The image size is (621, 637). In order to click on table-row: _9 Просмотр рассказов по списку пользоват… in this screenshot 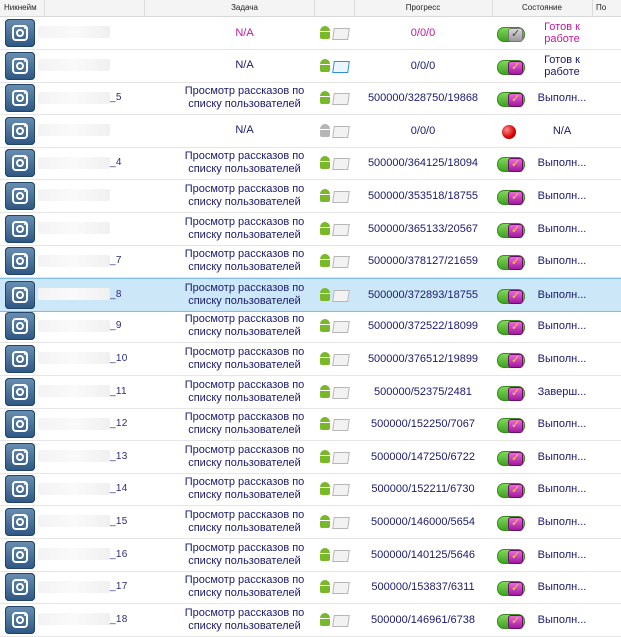, I will do `click(310, 327)`.